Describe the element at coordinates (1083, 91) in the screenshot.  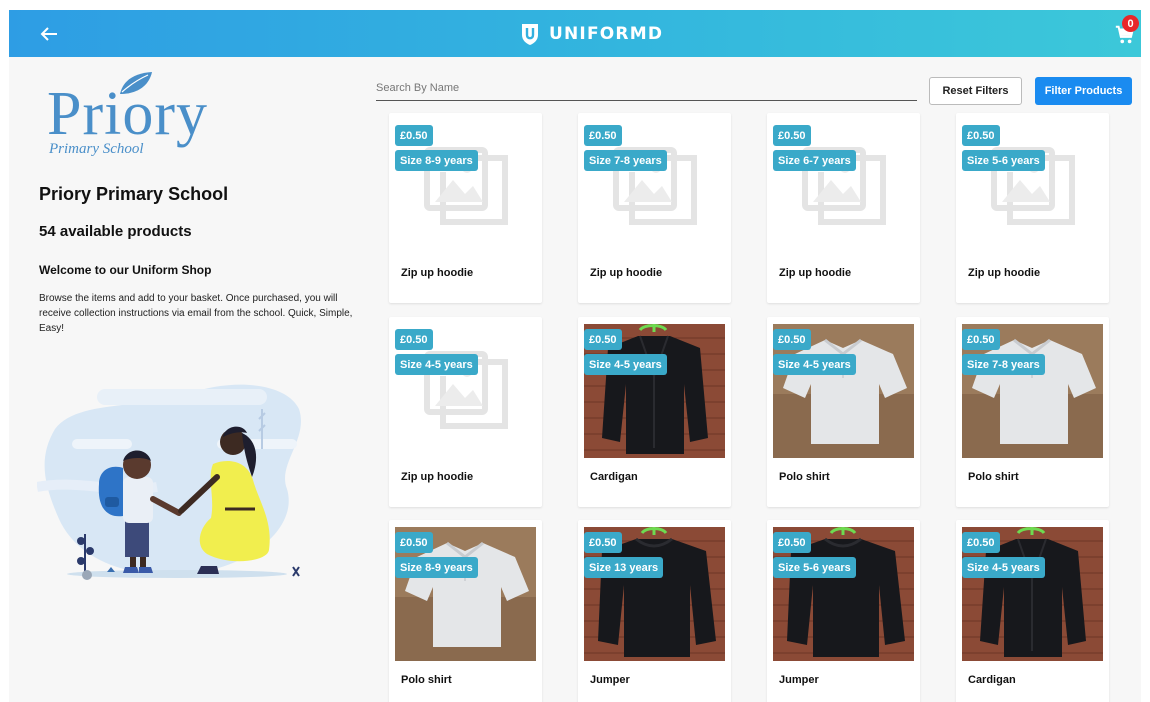
I see `filter-products-button: Filter Products` at that location.